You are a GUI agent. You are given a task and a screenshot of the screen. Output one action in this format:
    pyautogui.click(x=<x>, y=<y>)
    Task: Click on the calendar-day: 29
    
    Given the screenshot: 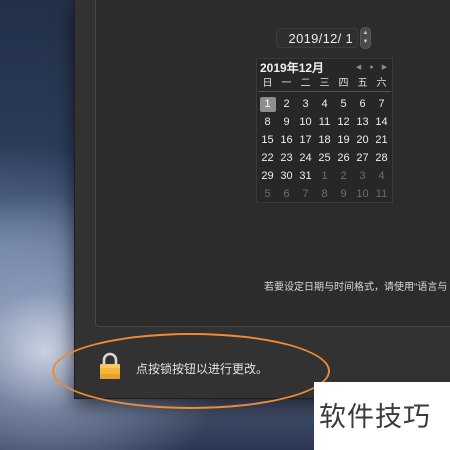 What is the action you would take?
    pyautogui.click(x=267, y=176)
    